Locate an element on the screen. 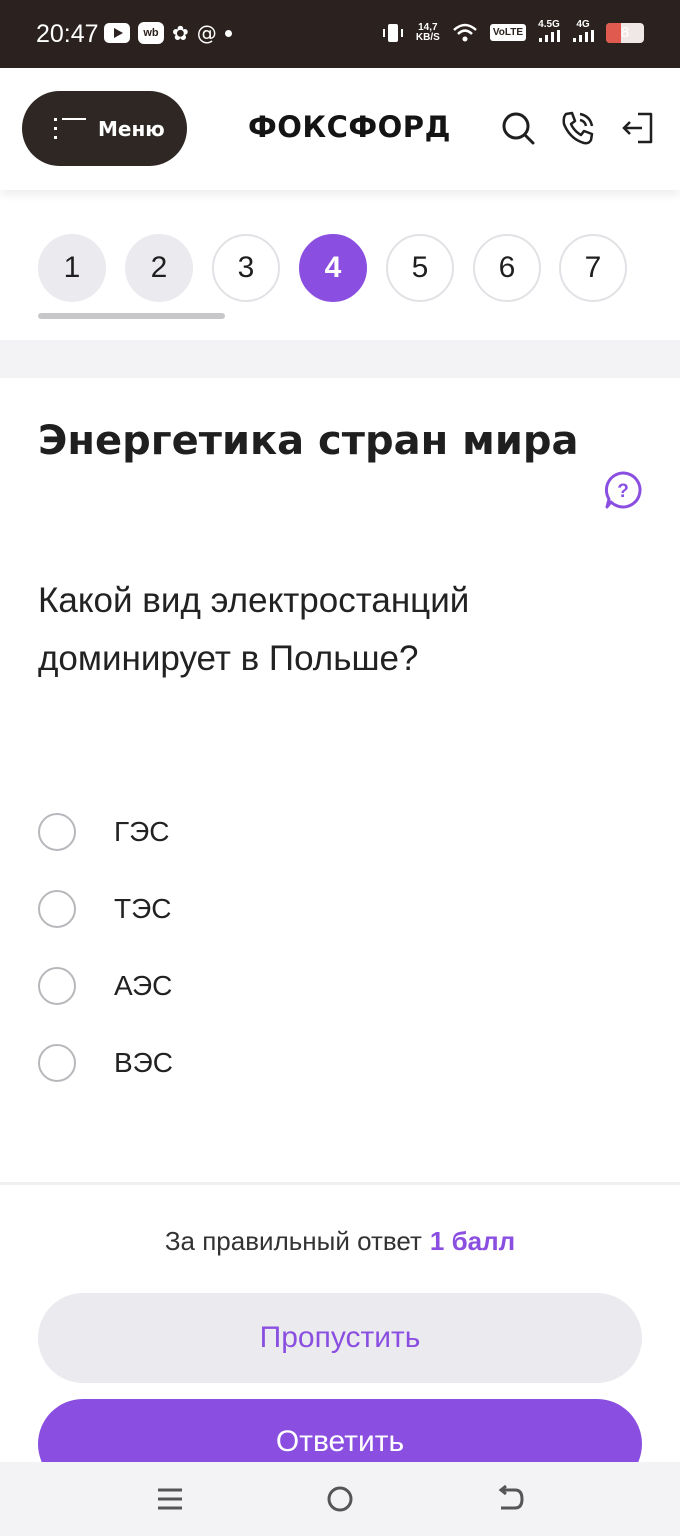 The image size is (680, 1536). answer-label: ВЭС is located at coordinates (144, 1062).